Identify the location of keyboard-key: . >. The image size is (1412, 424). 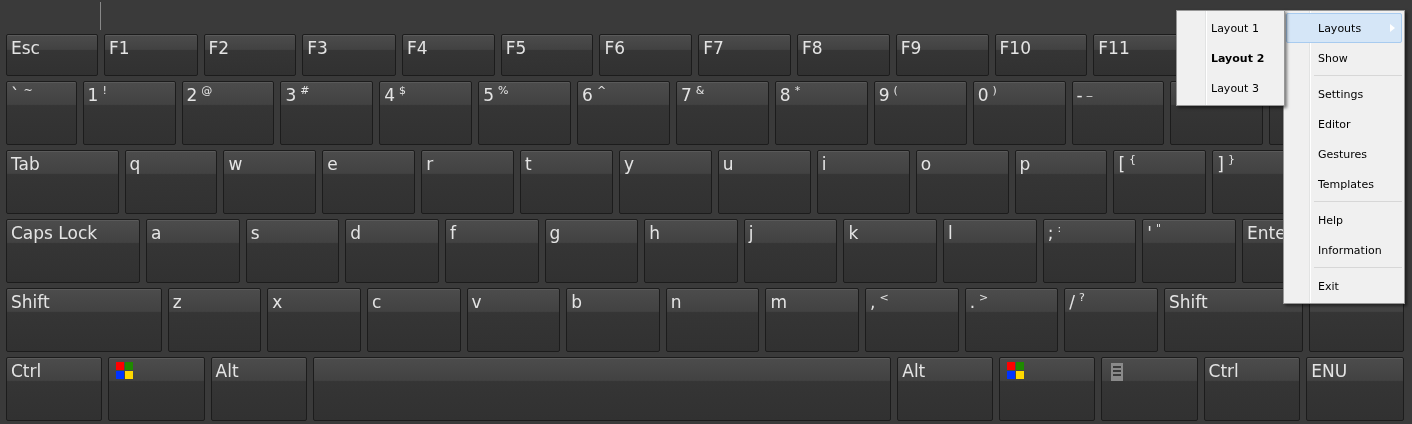
(1011, 320).